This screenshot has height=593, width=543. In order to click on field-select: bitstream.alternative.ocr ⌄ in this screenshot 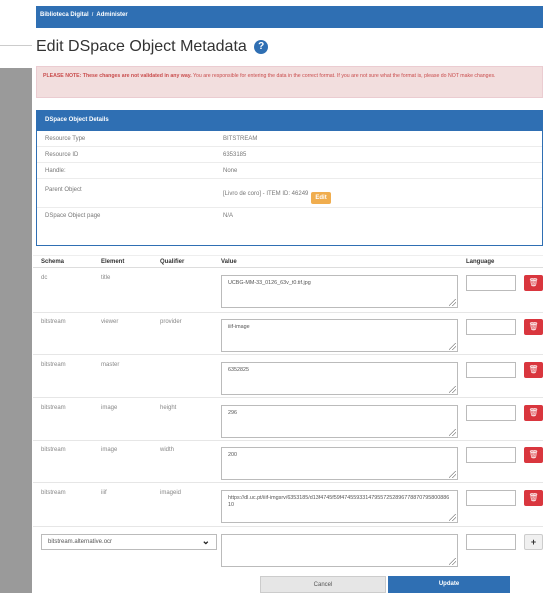, I will do `click(129, 542)`.